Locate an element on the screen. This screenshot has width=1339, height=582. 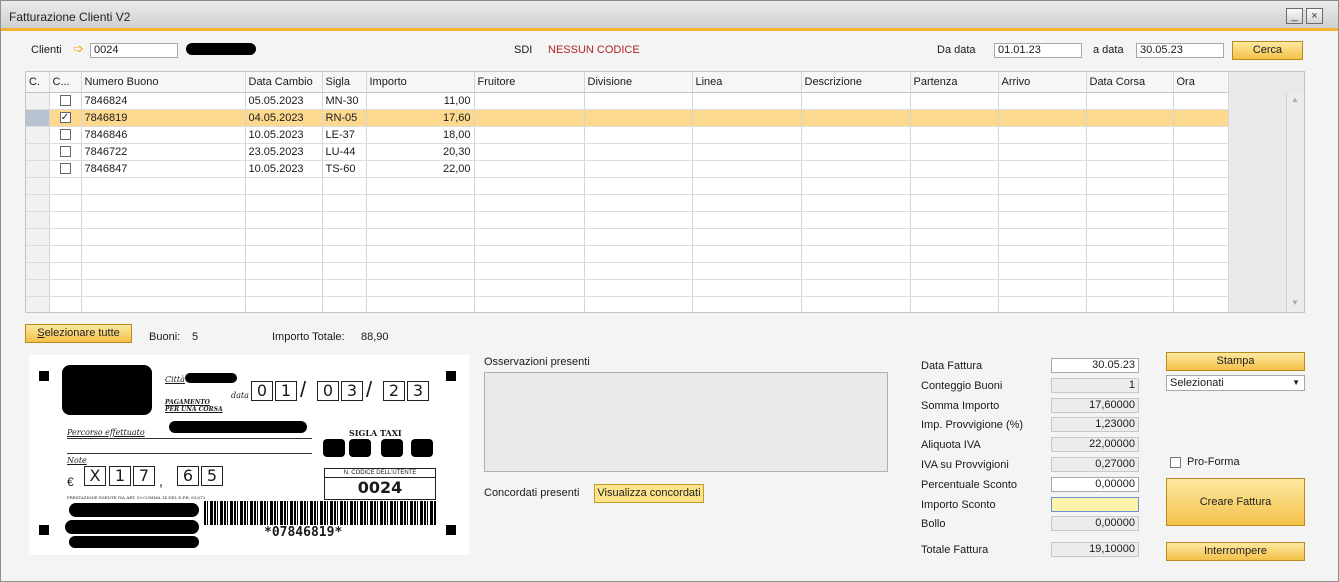
table-cell: 17,60 is located at coordinates (420, 118).